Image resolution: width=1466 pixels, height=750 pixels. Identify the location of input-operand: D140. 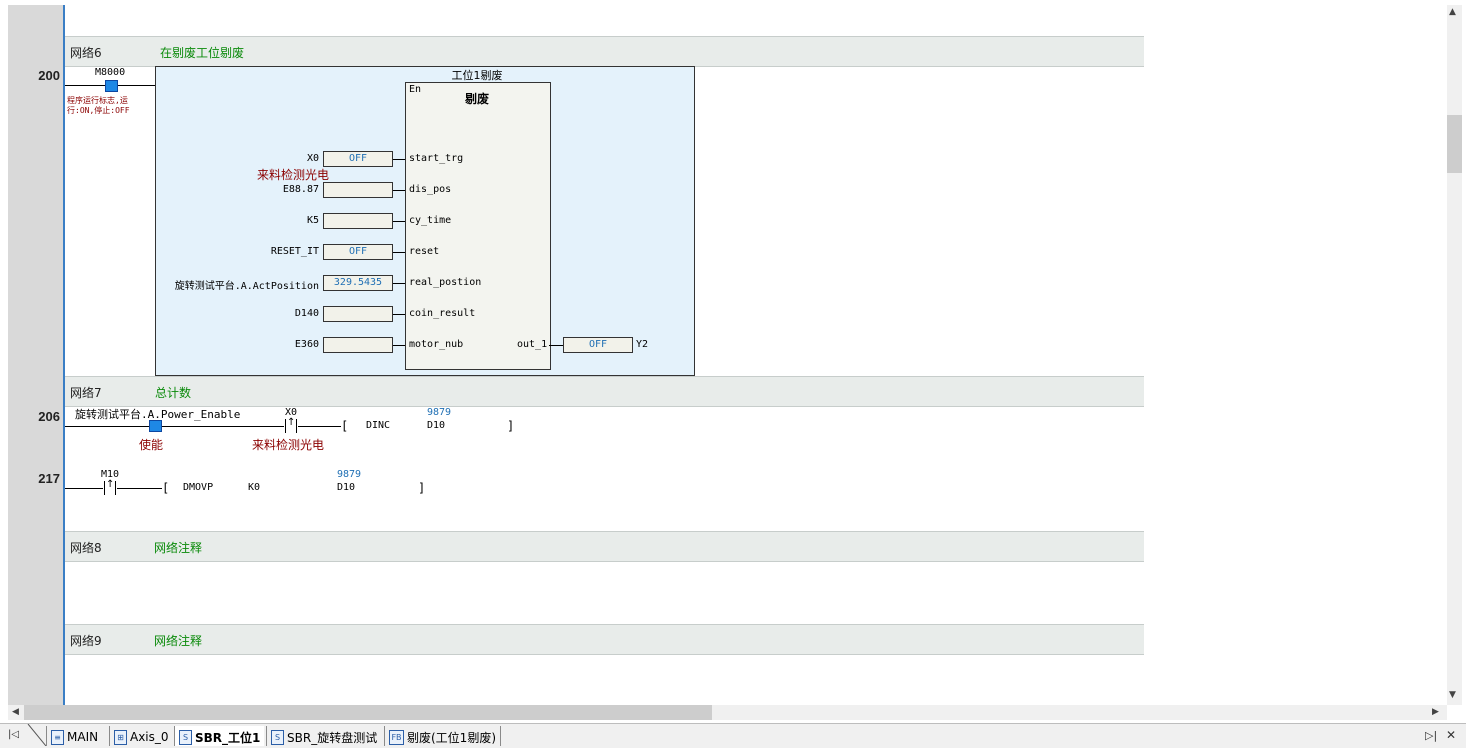
(306, 313).